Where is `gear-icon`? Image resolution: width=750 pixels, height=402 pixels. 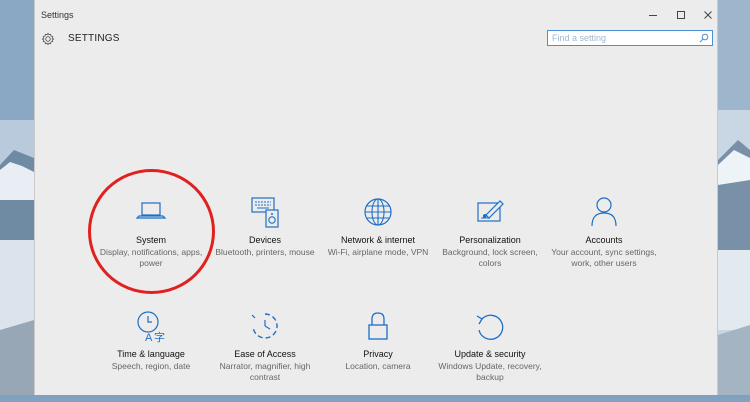
gear-icon is located at coordinates (48, 39).